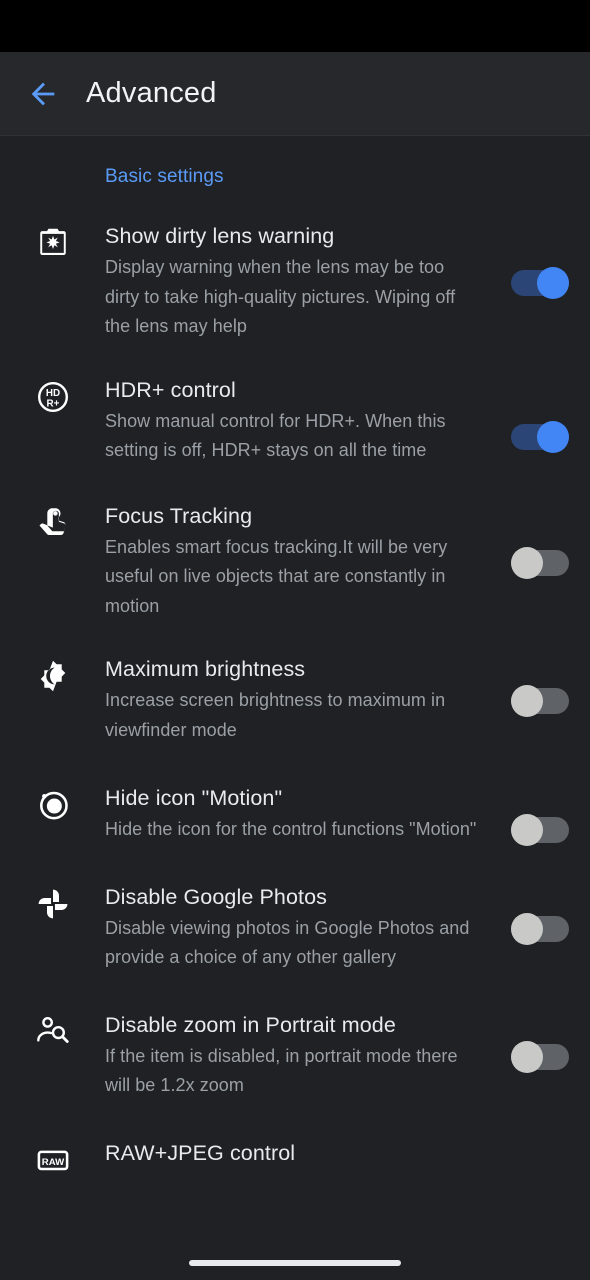  I want to click on toggle-hide-icon-motion, so click(540, 830).